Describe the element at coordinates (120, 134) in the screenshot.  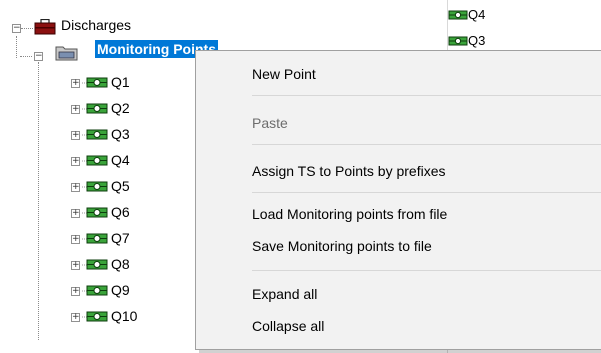
I see `point-label: Q3` at that location.